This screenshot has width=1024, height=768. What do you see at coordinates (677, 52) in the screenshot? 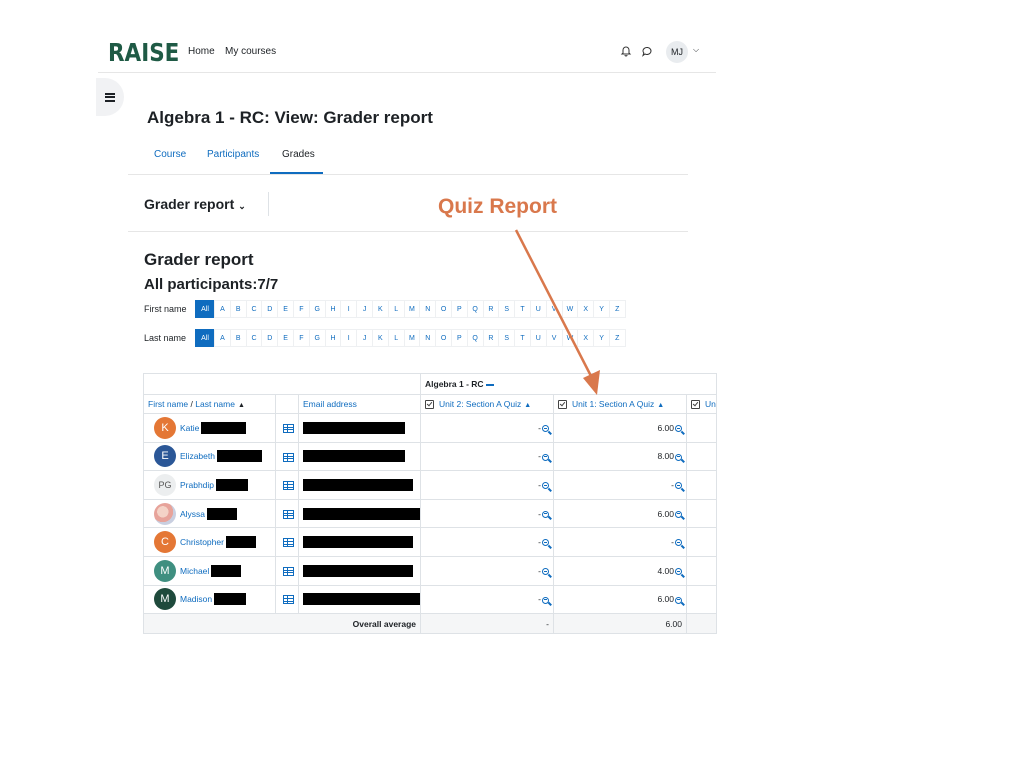
I see `user-avatar: MJ` at bounding box center [677, 52].